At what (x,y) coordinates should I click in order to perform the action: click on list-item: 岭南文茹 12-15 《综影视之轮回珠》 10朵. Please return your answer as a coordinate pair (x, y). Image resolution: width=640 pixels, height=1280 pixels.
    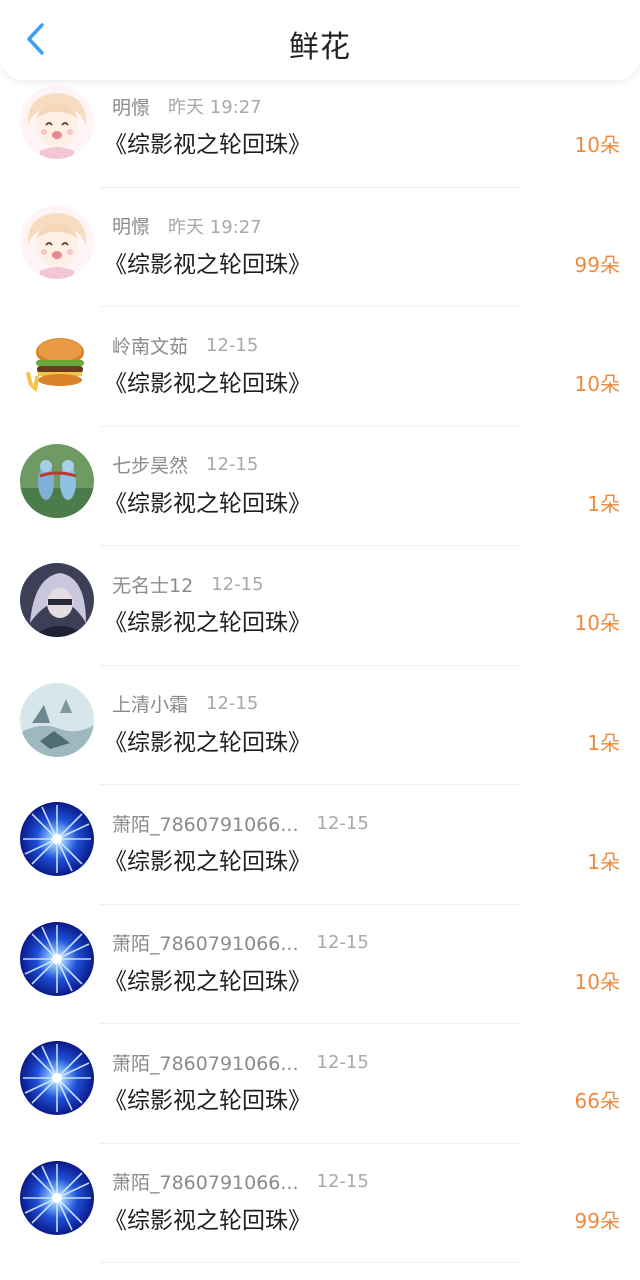
    Looking at the image, I should click on (320, 384).